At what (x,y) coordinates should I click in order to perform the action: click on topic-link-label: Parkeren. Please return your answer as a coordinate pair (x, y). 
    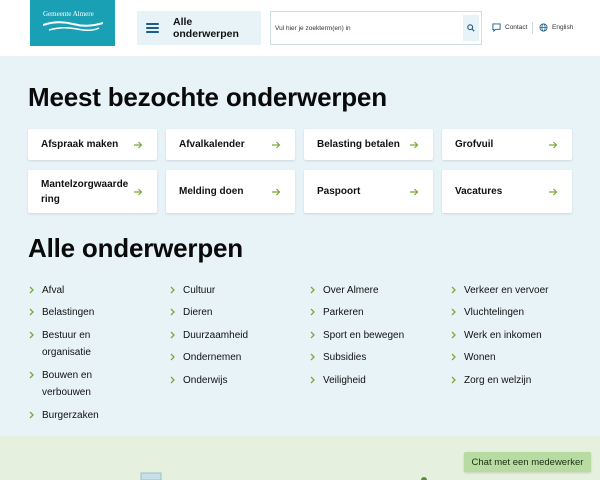
    Looking at the image, I should click on (343, 312).